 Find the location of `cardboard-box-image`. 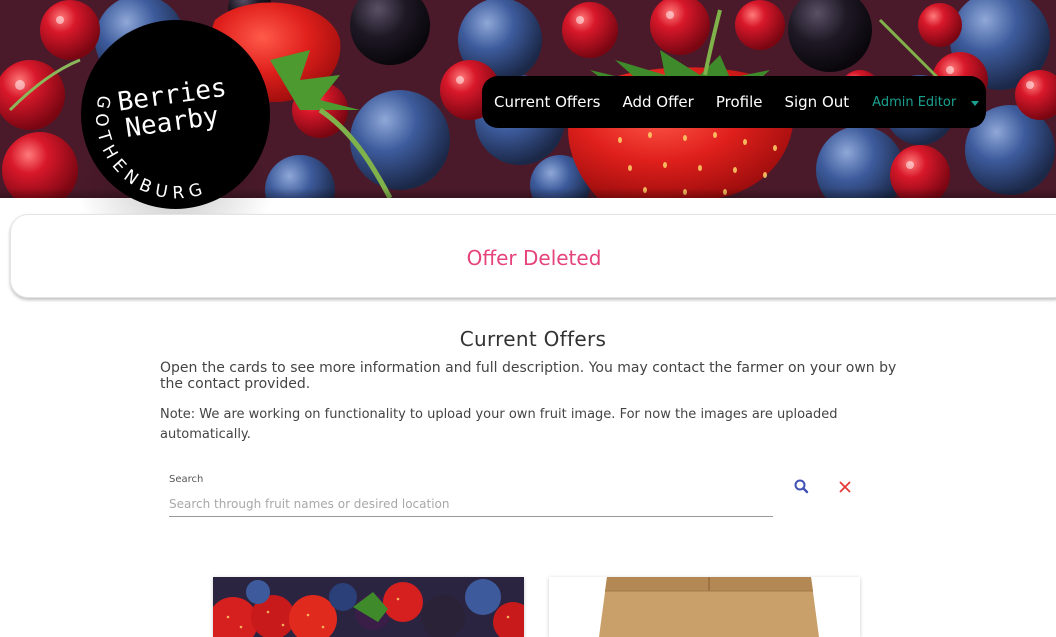

cardboard-box-image is located at coordinates (704, 607).